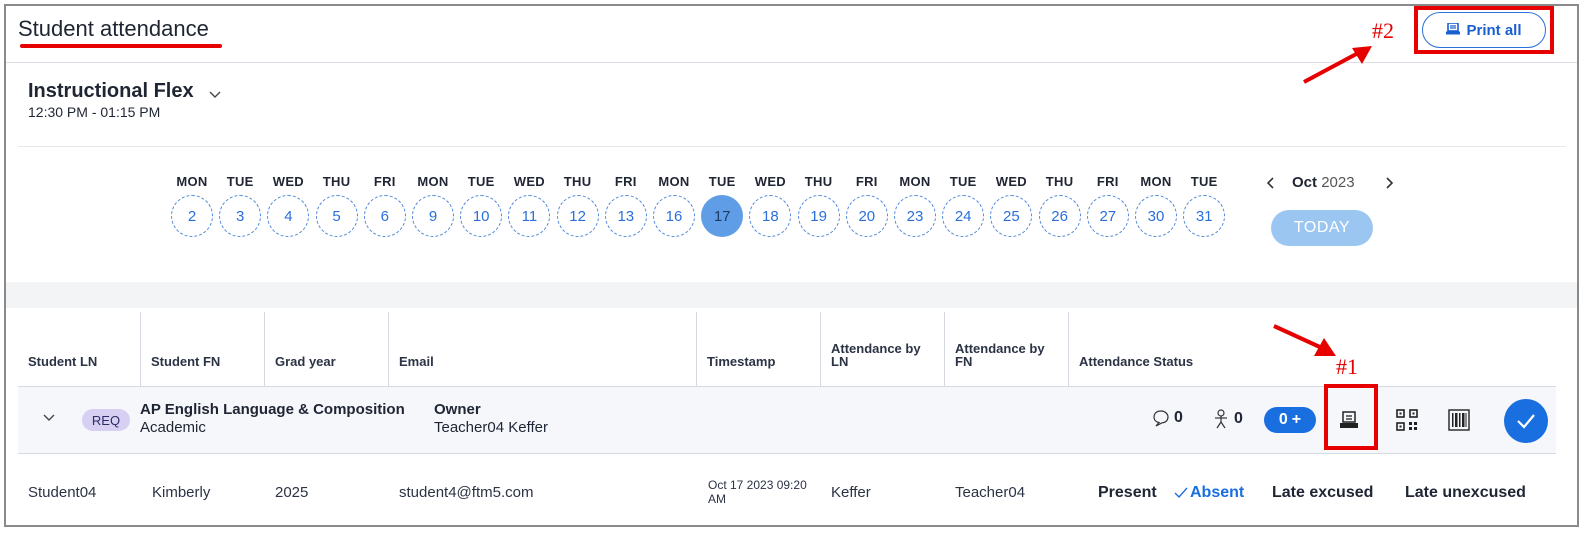 The height and width of the screenshot is (534, 1587). I want to click on calendar-day: TUE 10, so click(481, 205).